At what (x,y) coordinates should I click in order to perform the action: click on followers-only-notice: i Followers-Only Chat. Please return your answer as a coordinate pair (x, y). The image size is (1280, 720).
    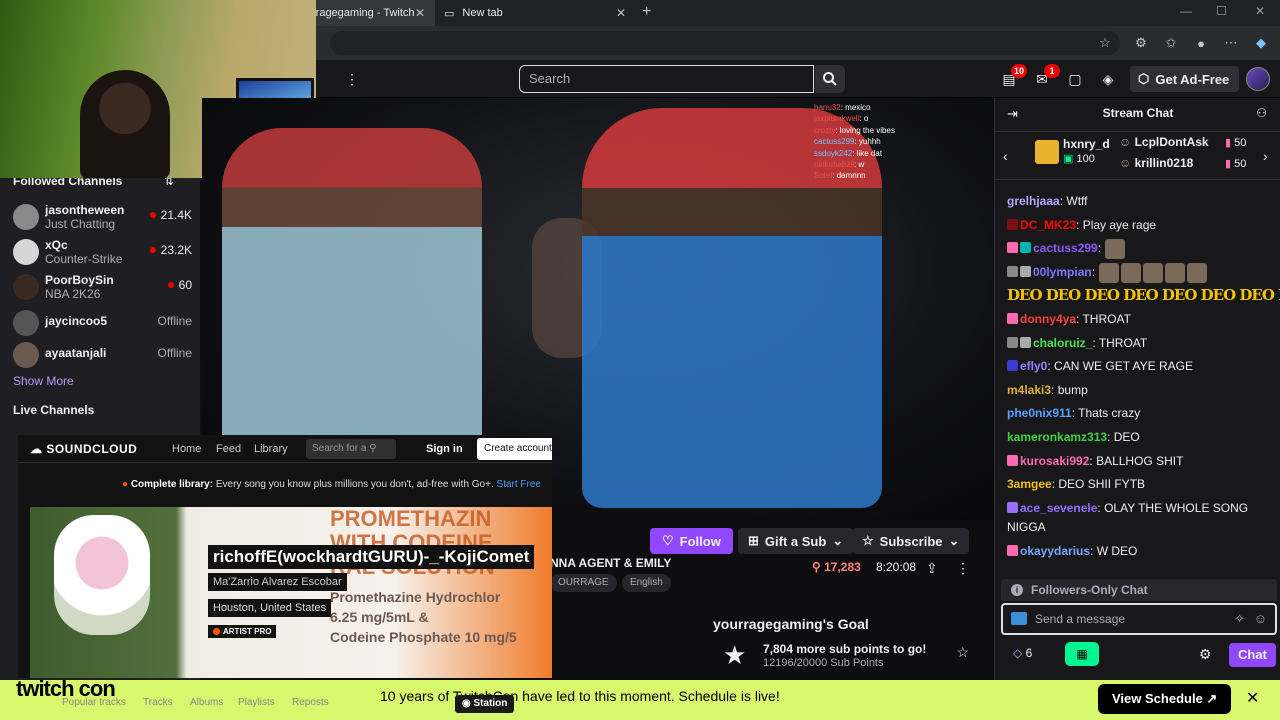
    Looking at the image, I should click on (1139, 590).